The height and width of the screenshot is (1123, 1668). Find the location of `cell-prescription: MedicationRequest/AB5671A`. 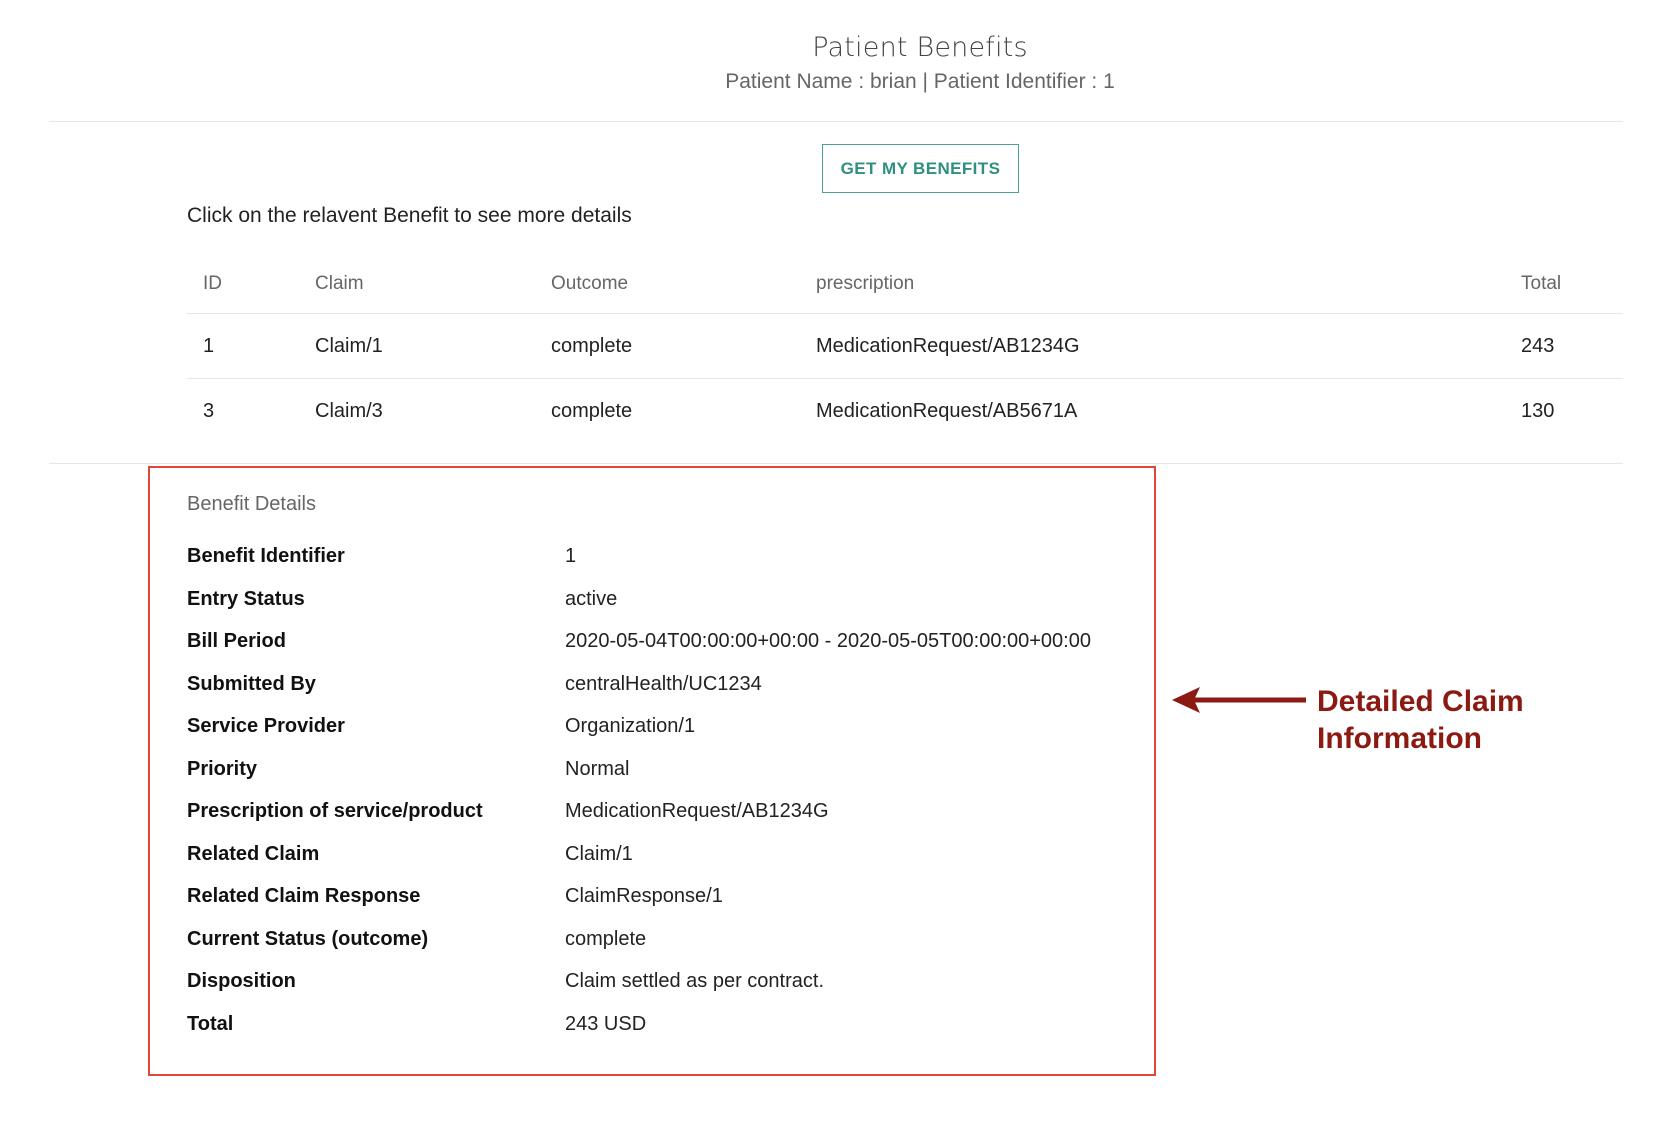

cell-prescription: MedicationRequest/AB5671A is located at coordinates (947, 410).